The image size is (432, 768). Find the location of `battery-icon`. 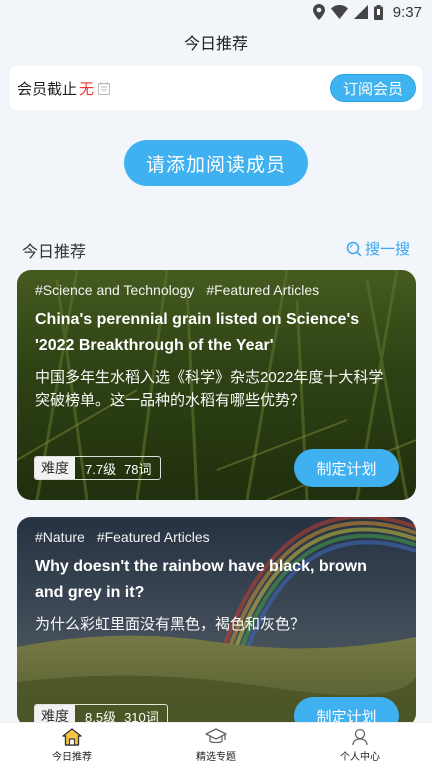

battery-icon is located at coordinates (378, 12).